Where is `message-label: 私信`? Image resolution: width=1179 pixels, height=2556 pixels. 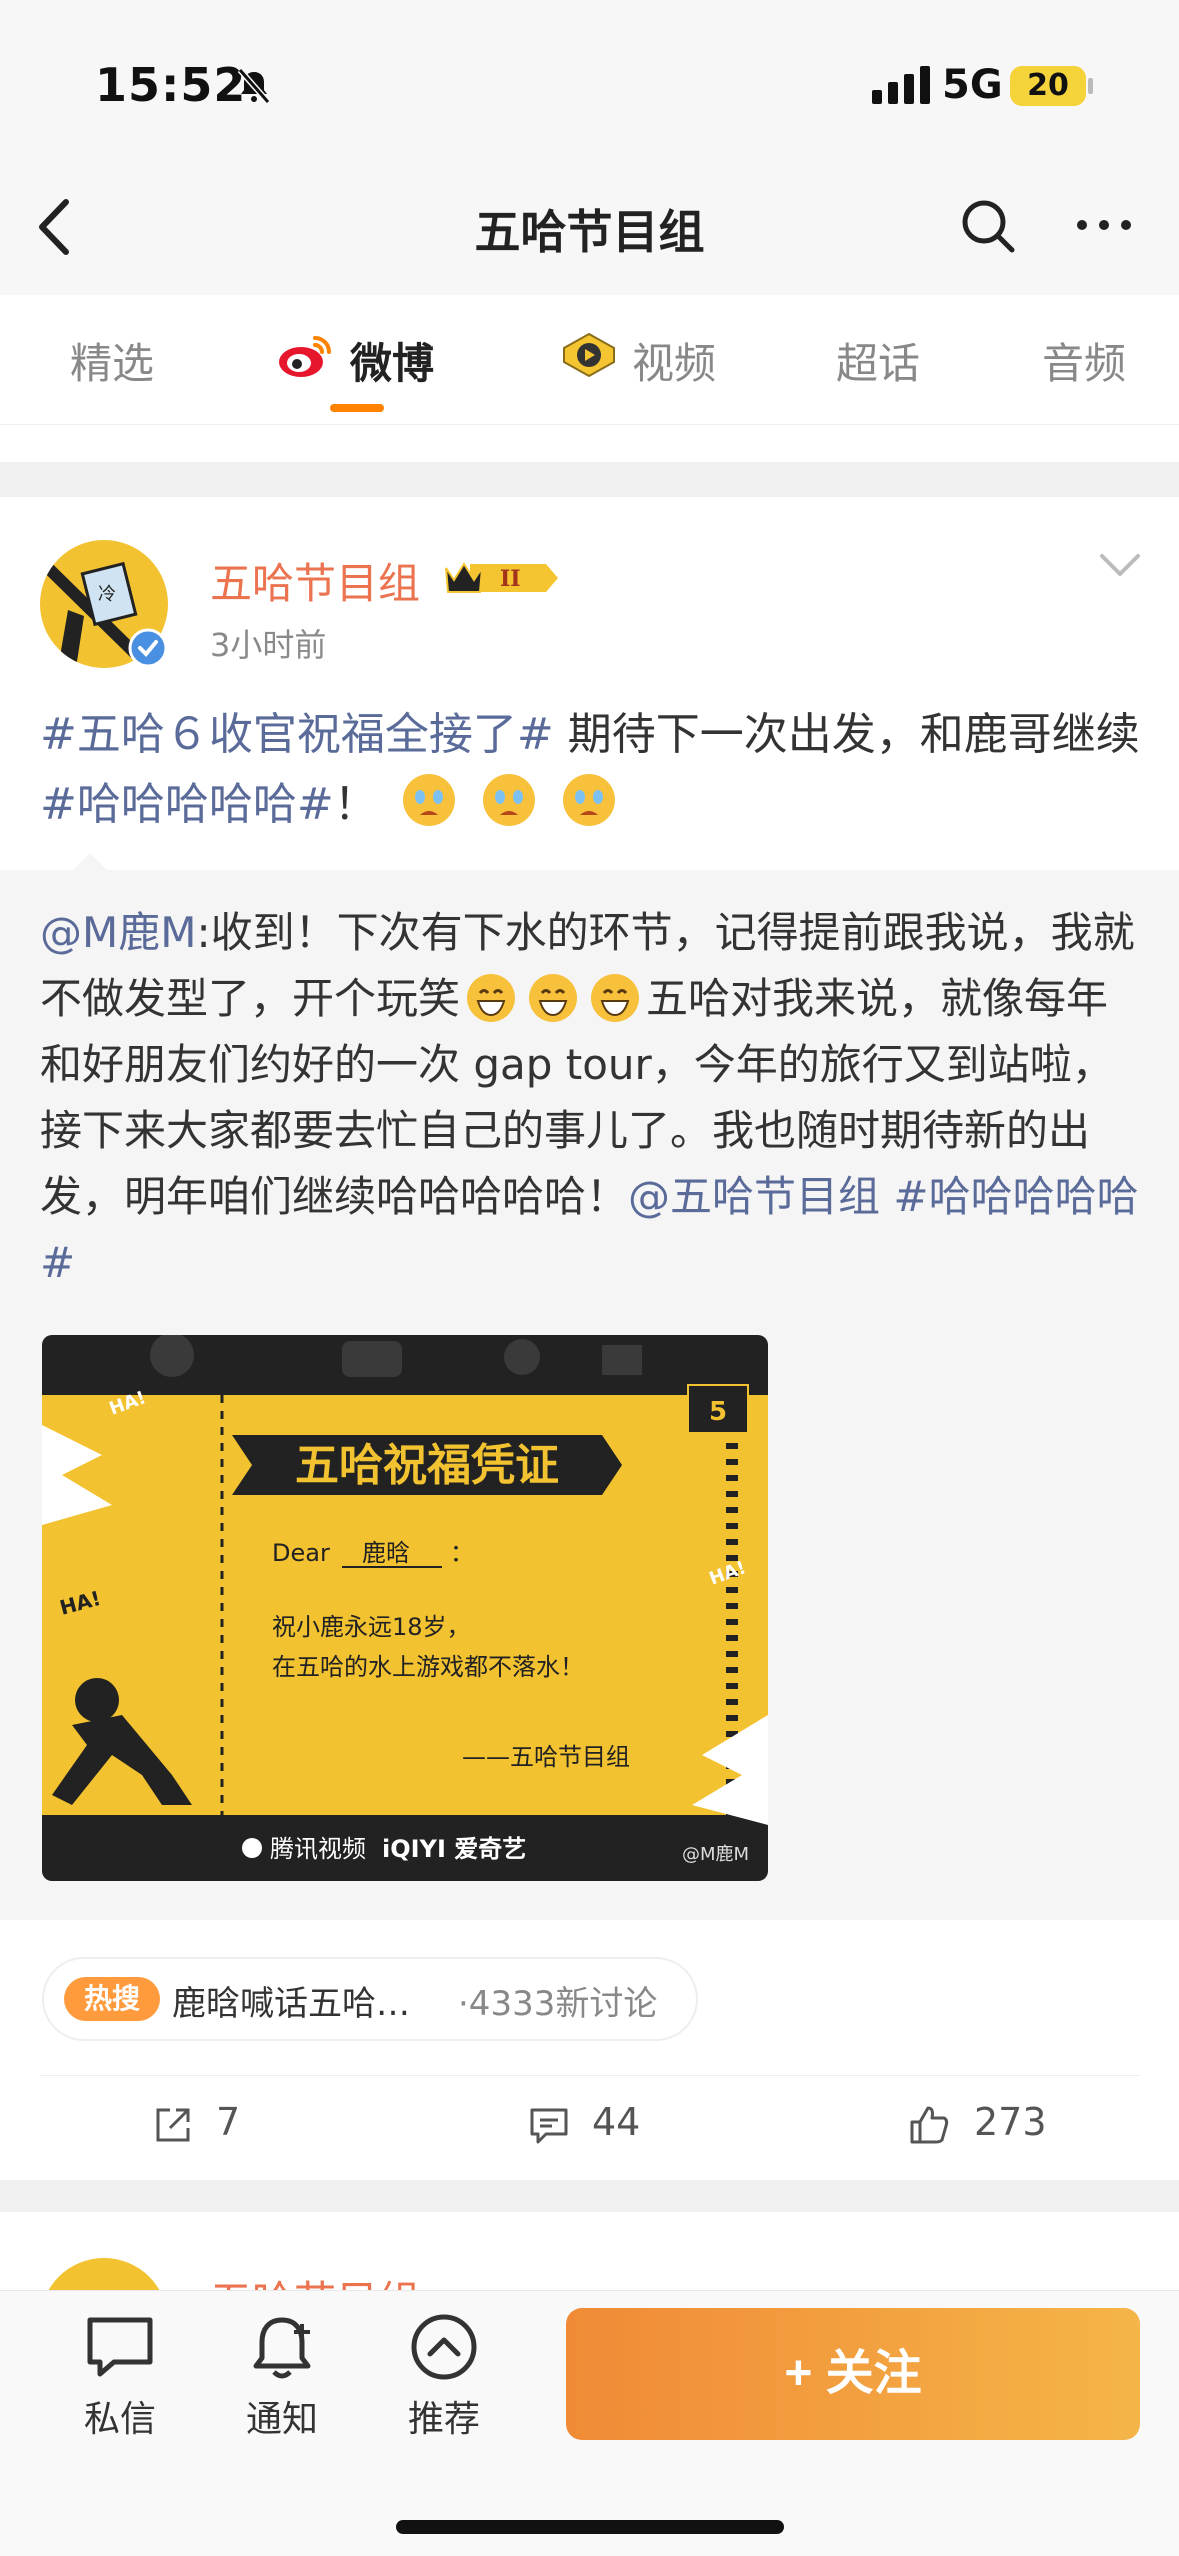
message-label: 私信 is located at coordinates (119, 2419).